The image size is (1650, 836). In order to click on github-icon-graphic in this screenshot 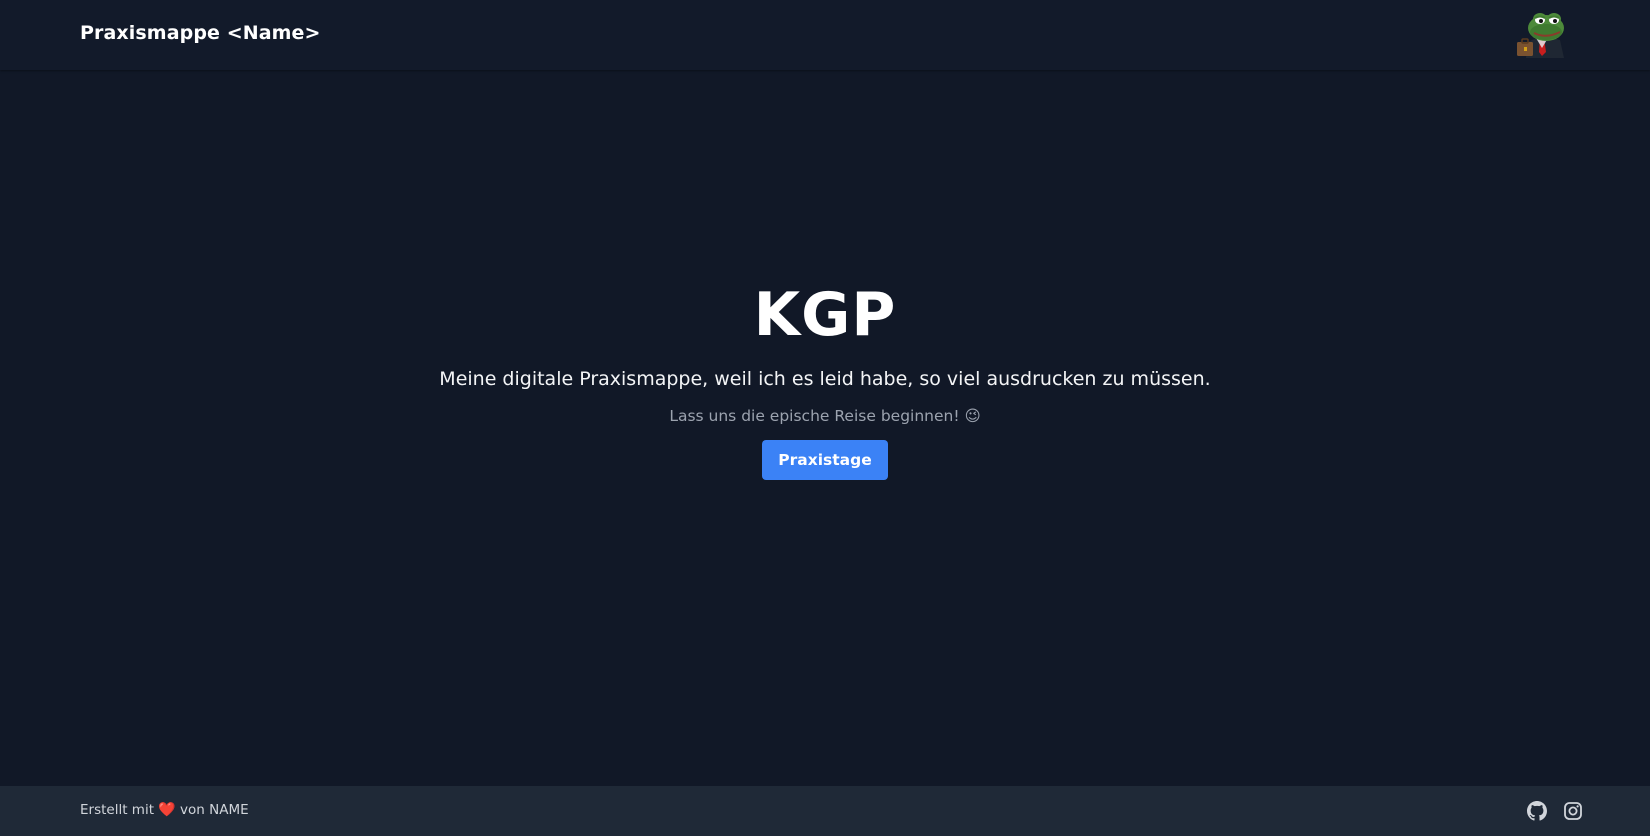, I will do `click(1537, 811)`.